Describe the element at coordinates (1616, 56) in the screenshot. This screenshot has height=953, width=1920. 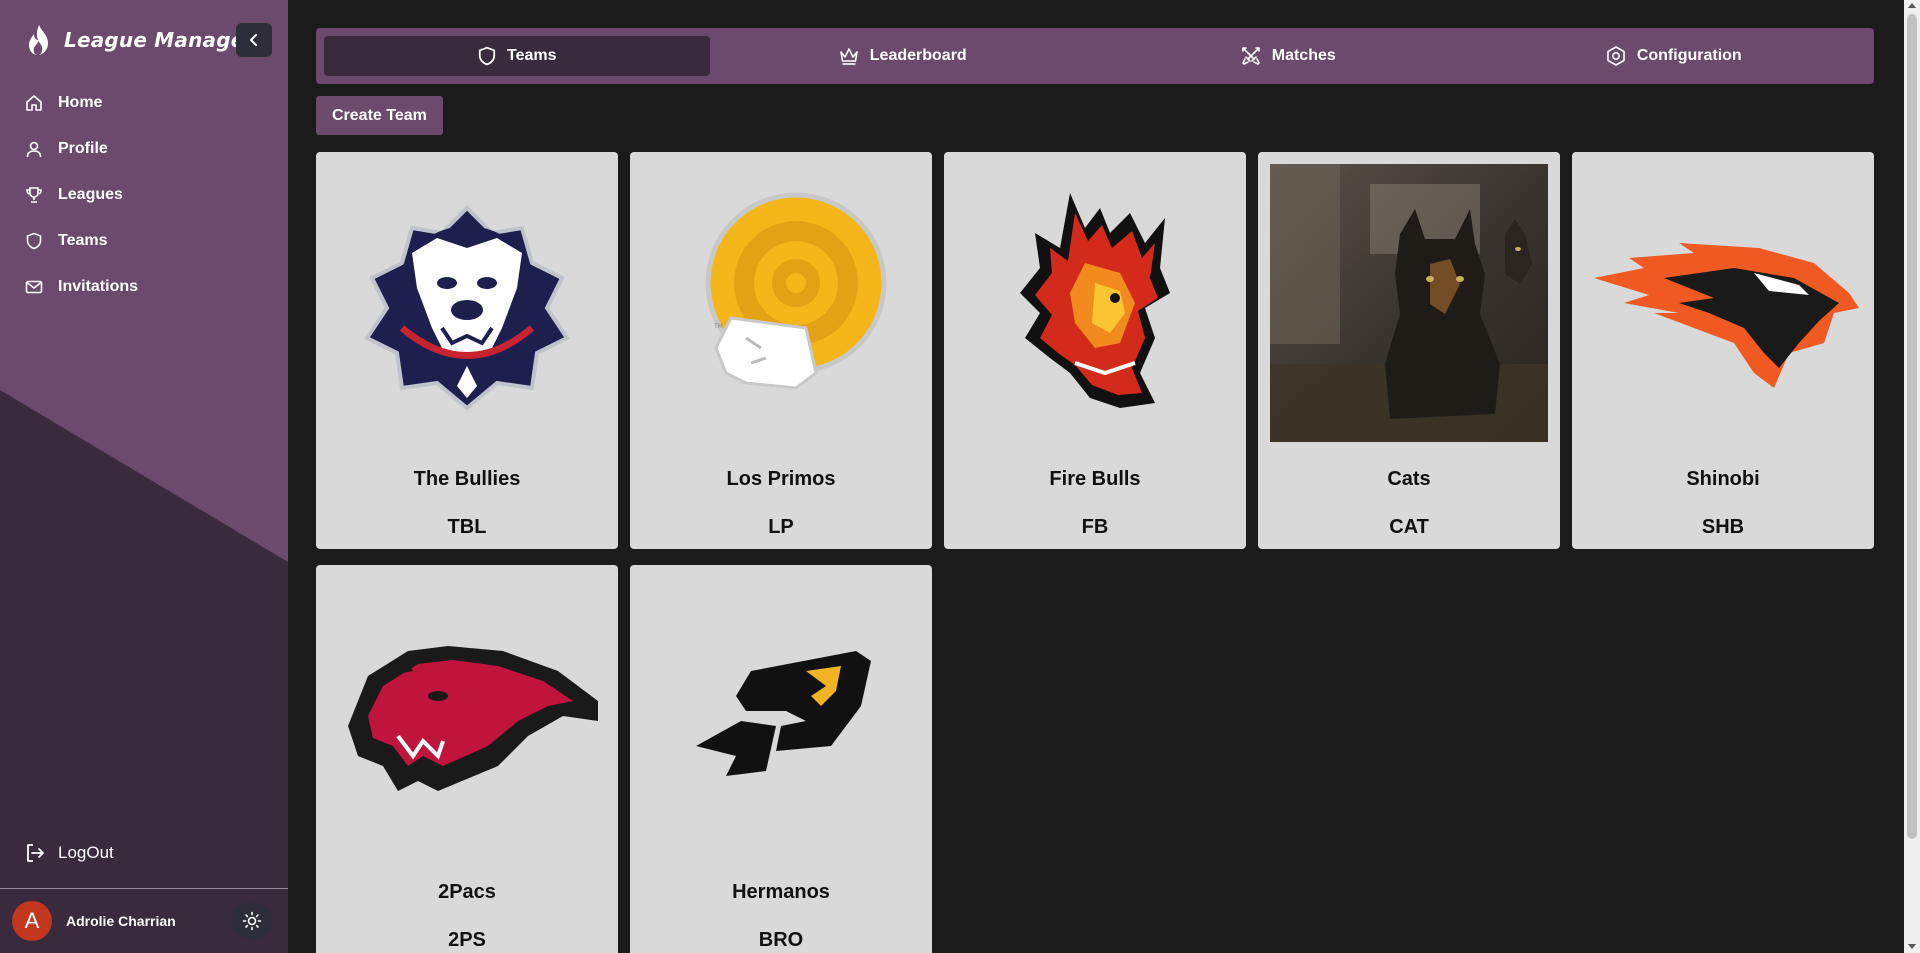
I see `hexagon-gear-icon` at that location.